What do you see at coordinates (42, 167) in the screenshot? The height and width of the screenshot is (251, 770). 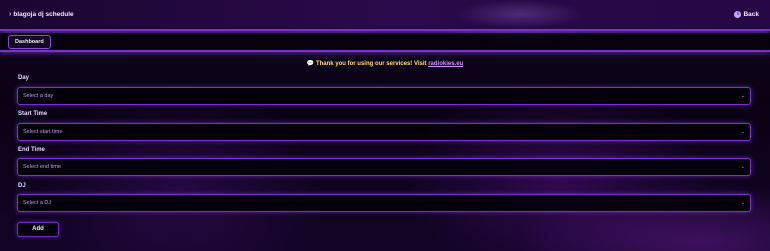 I see `end-time-placeholder: Select end time` at bounding box center [42, 167].